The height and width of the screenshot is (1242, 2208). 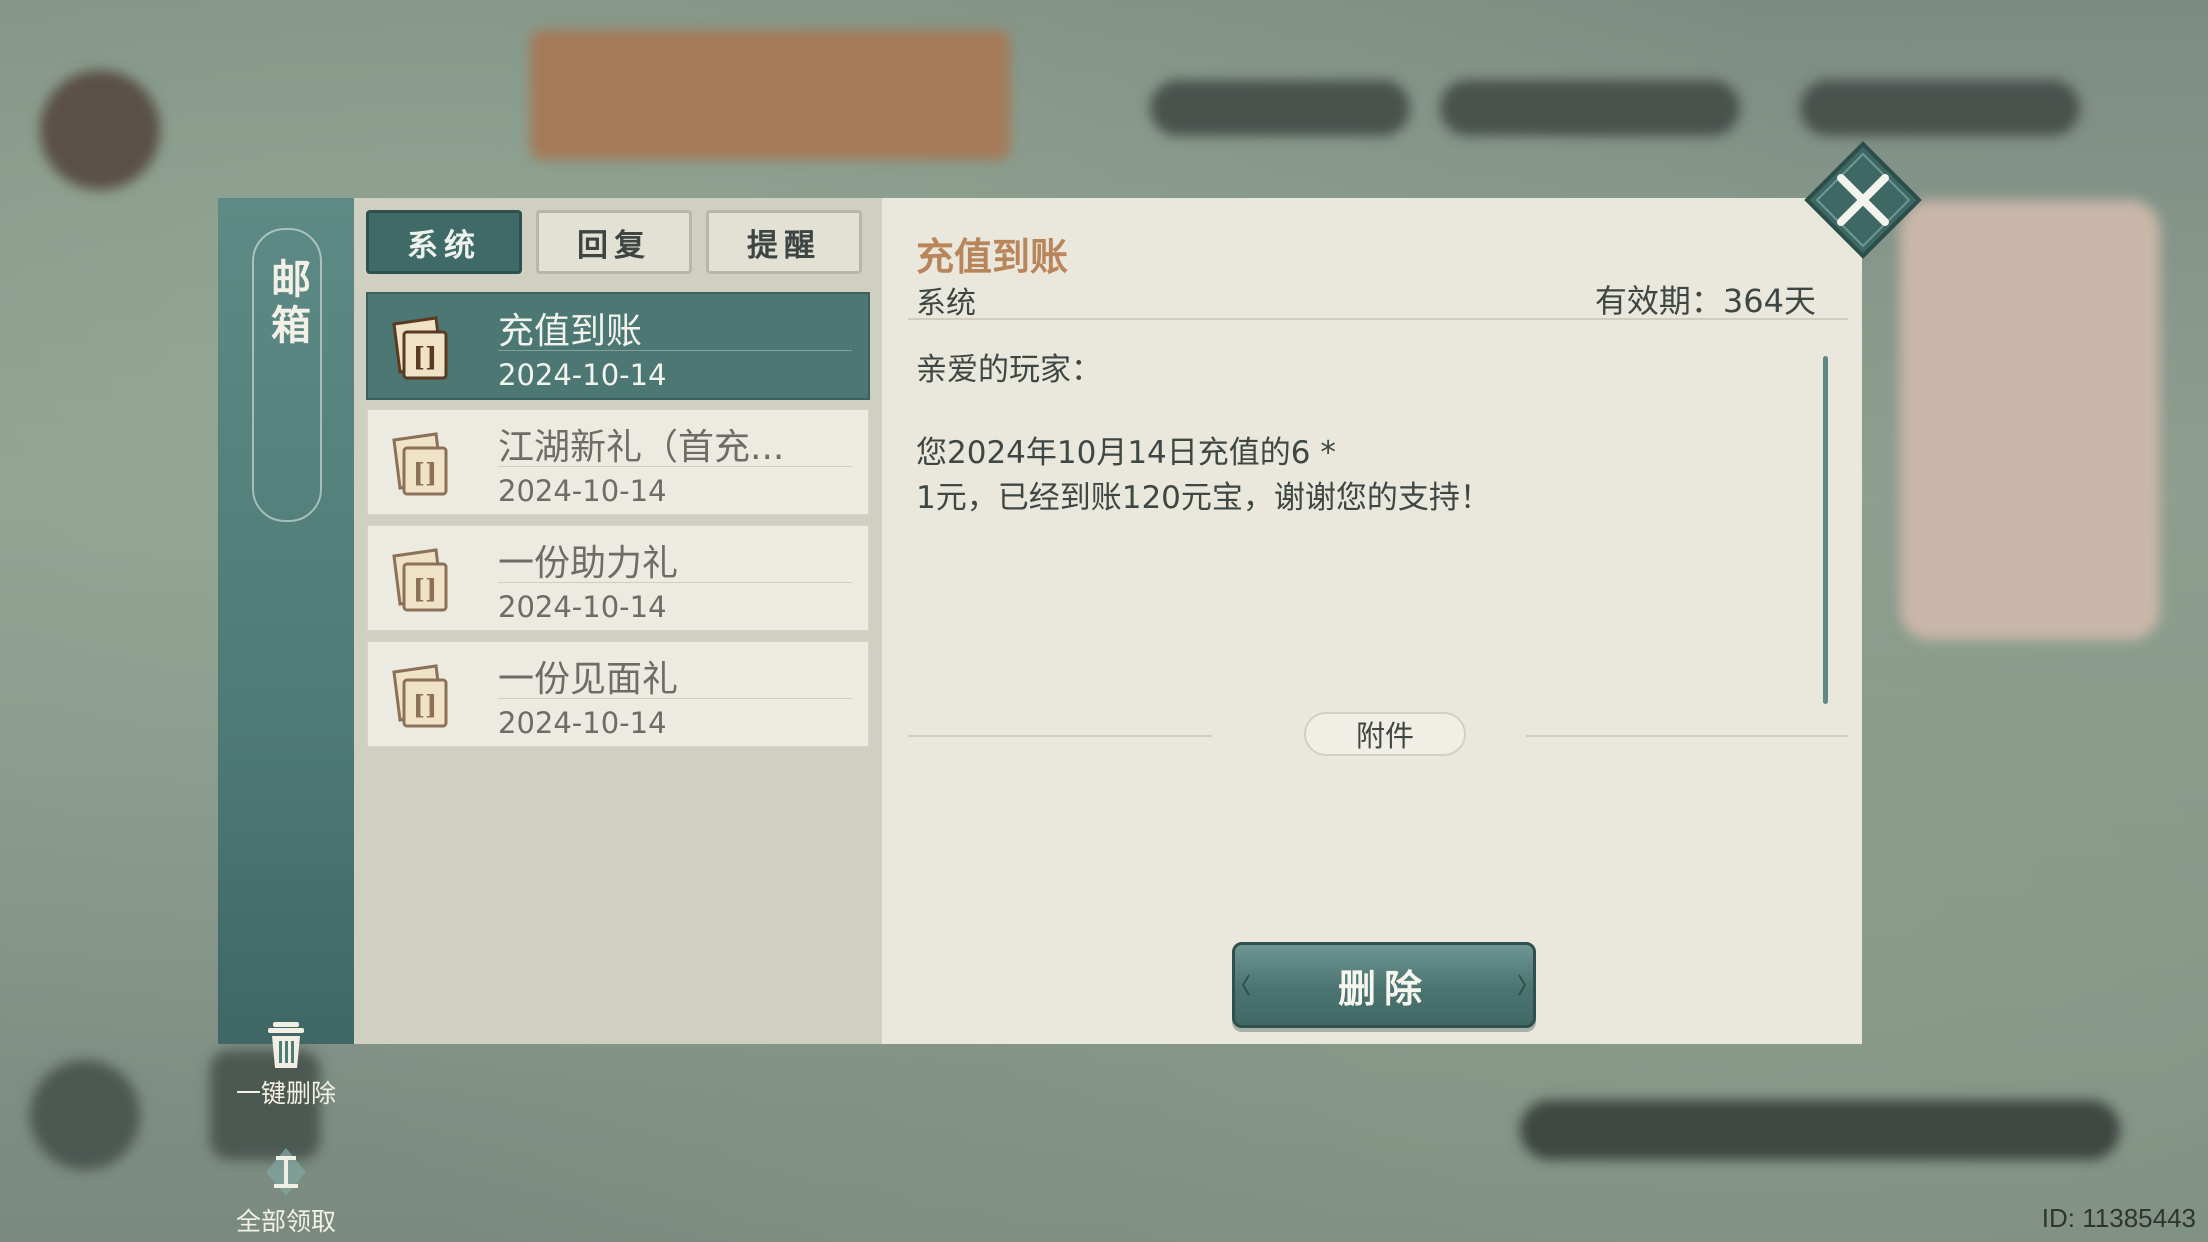 I want to click on chevron-left-icon, so click(x=1245, y=985).